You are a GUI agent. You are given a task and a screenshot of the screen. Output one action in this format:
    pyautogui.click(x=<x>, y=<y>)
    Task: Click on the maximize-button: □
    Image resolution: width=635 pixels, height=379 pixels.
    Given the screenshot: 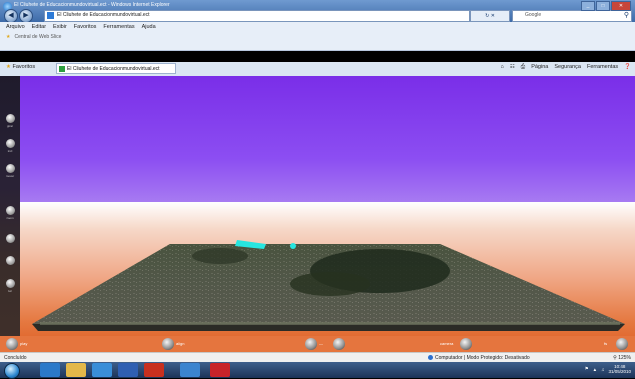 What is the action you would take?
    pyautogui.click(x=603, y=6)
    